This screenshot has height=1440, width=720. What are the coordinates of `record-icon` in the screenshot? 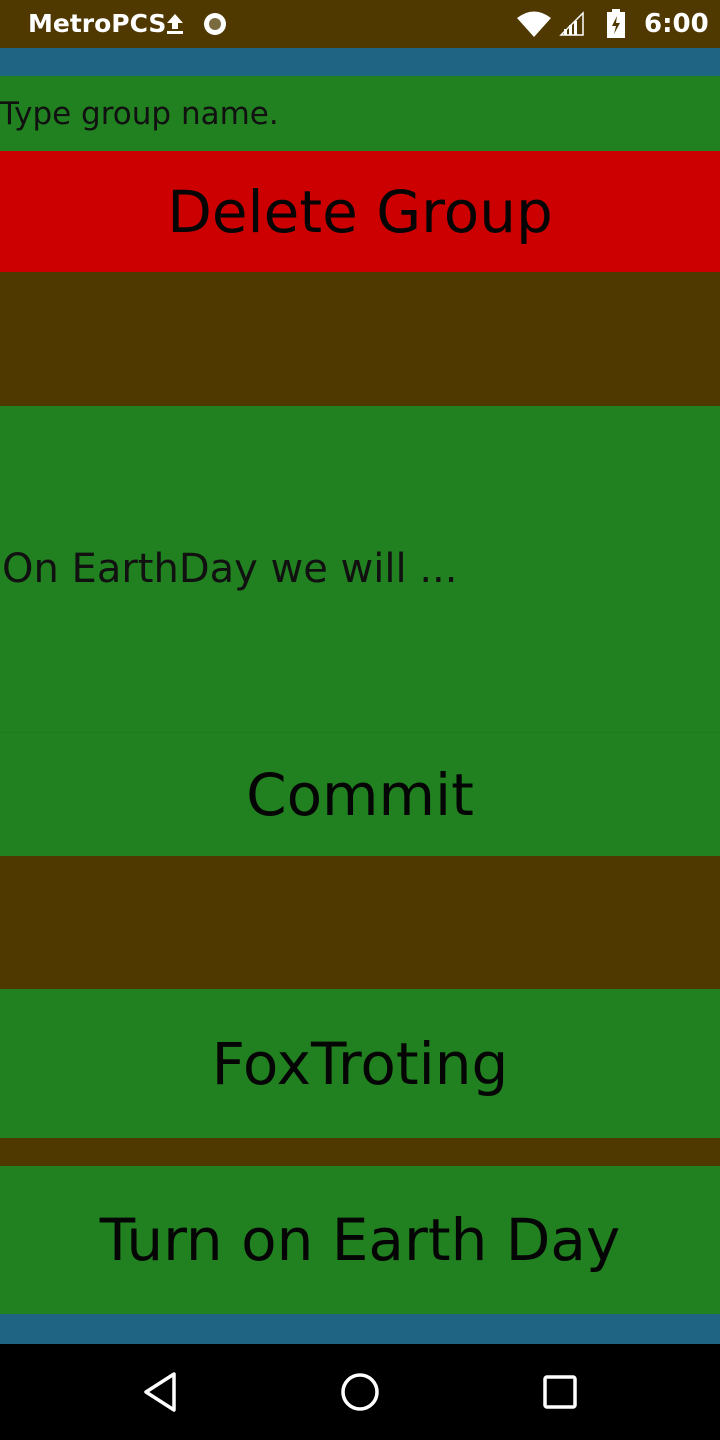 It's located at (215, 24).